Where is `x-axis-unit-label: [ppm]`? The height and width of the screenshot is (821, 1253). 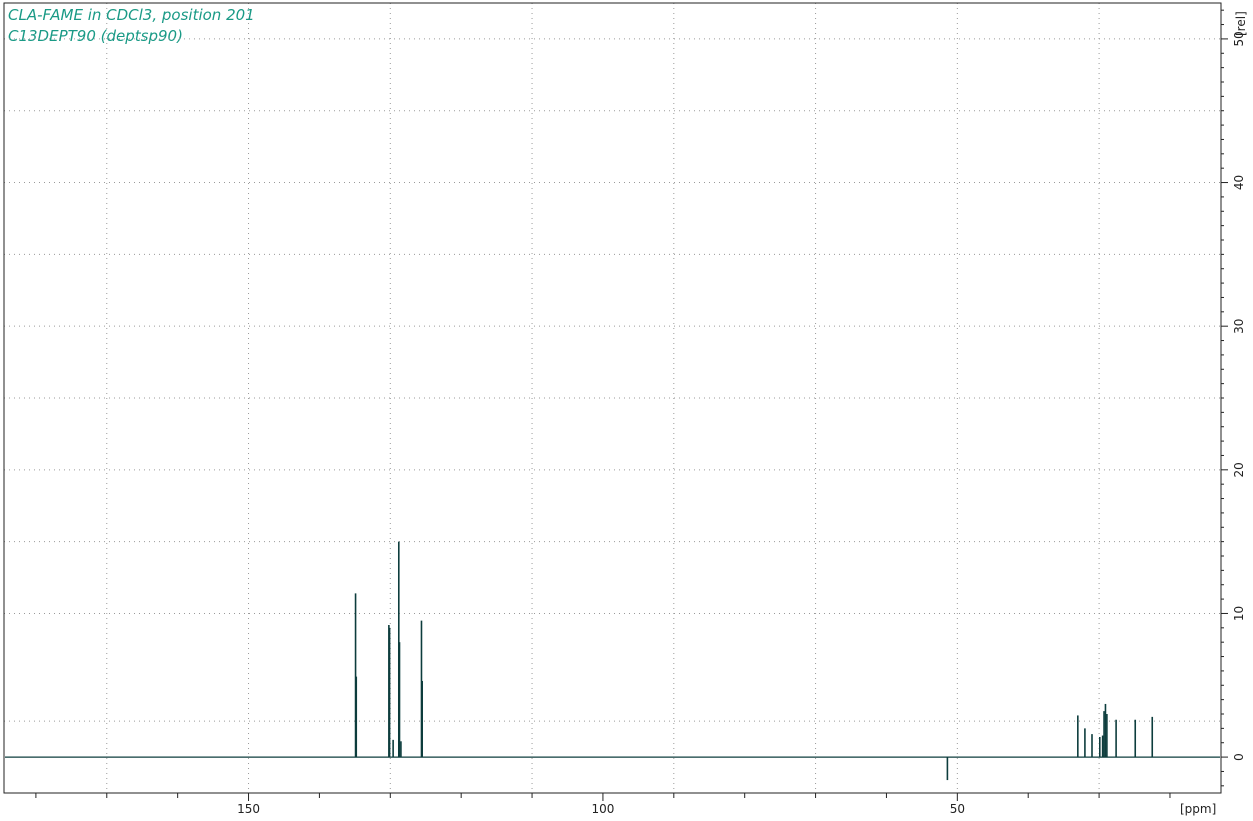
x-axis-unit-label: [ppm] is located at coordinates (1198, 809).